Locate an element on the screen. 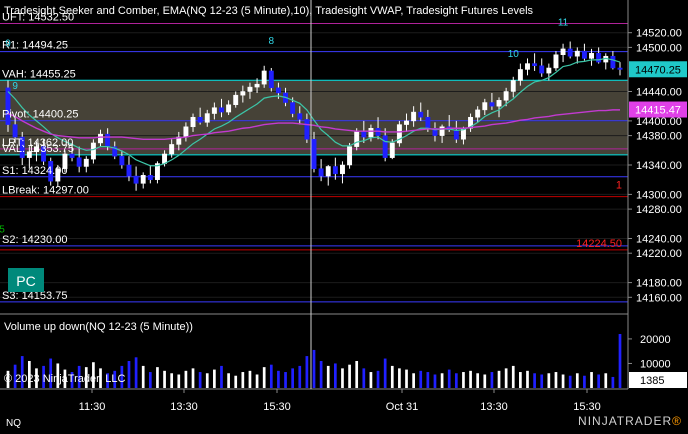 The width and height of the screenshot is (688, 434). level-label: R1: 14494.25 is located at coordinates (35, 46).